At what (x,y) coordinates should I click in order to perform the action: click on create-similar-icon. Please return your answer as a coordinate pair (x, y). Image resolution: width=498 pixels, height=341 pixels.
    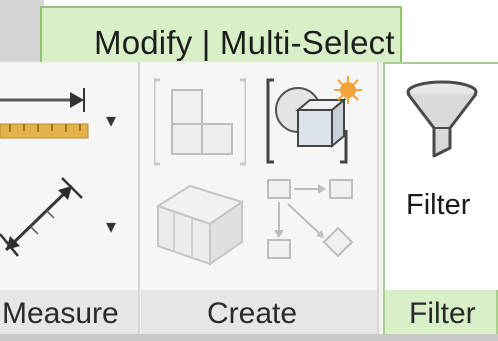
    Looking at the image, I should click on (314, 122).